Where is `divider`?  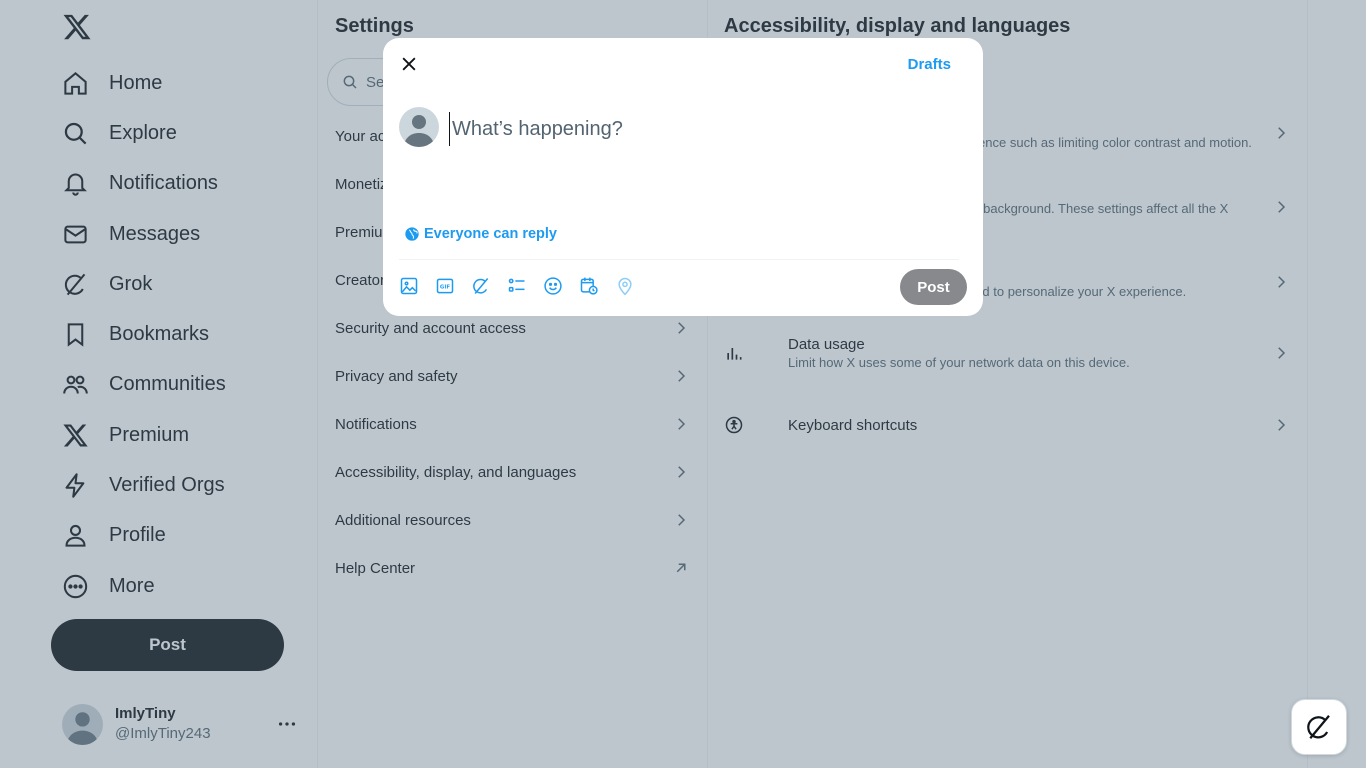 divider is located at coordinates (679, 259).